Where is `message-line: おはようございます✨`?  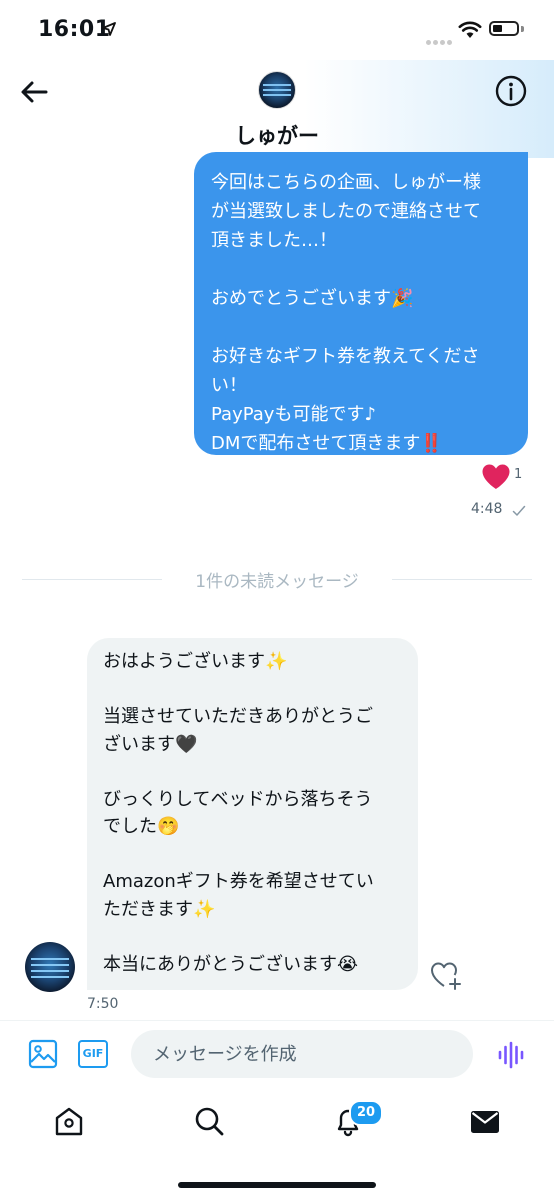
message-line: おはようございます✨ is located at coordinates (195, 661).